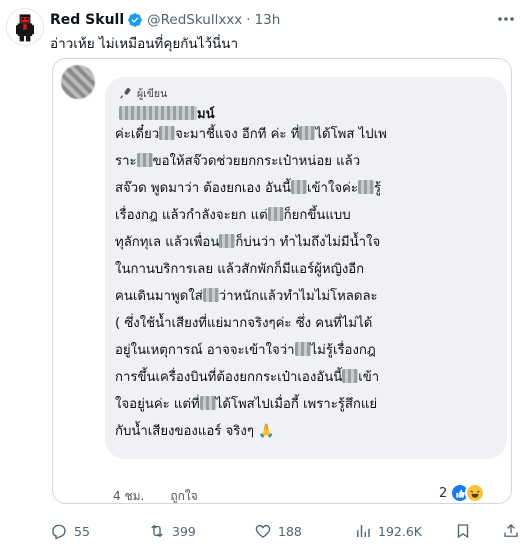  Describe the element at coordinates (87, 20) in the screenshot. I see `display-name: Red Skull` at that location.